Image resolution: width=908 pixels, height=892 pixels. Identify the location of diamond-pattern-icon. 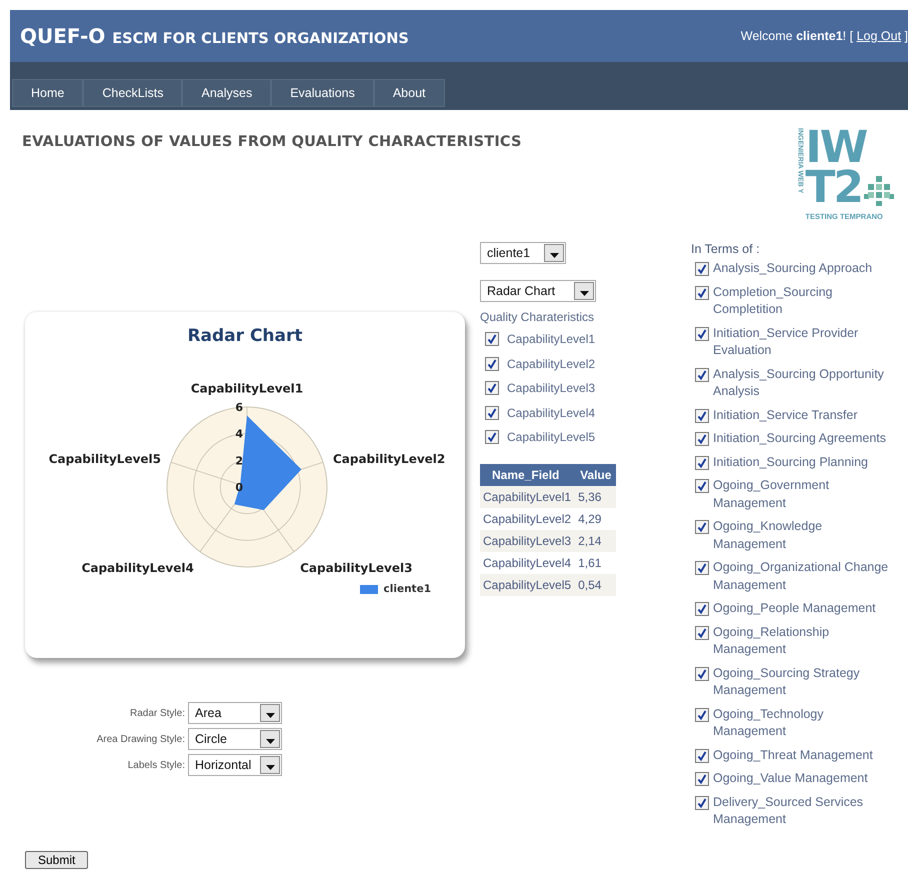
(879, 191).